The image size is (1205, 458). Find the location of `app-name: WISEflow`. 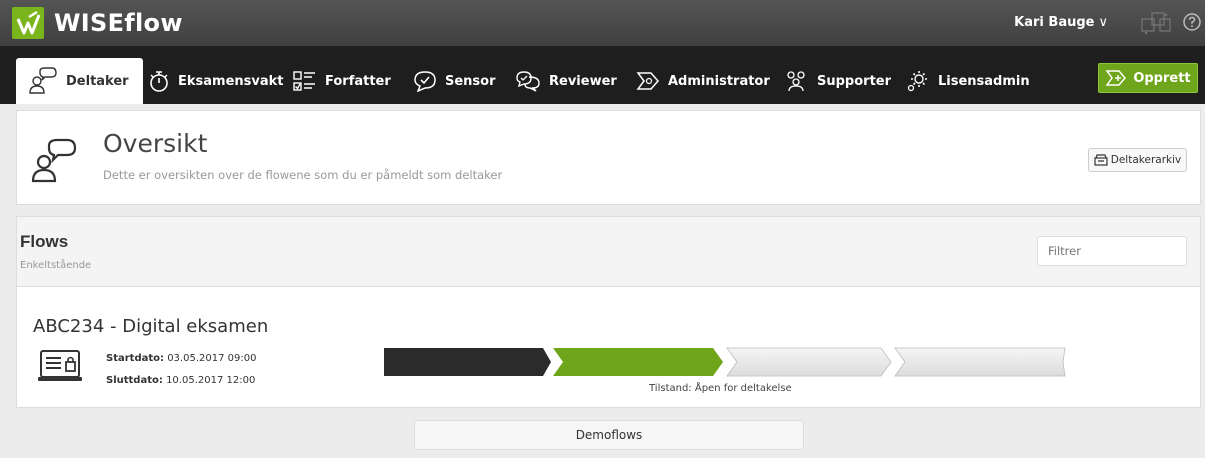

app-name: WISEflow is located at coordinates (118, 23).